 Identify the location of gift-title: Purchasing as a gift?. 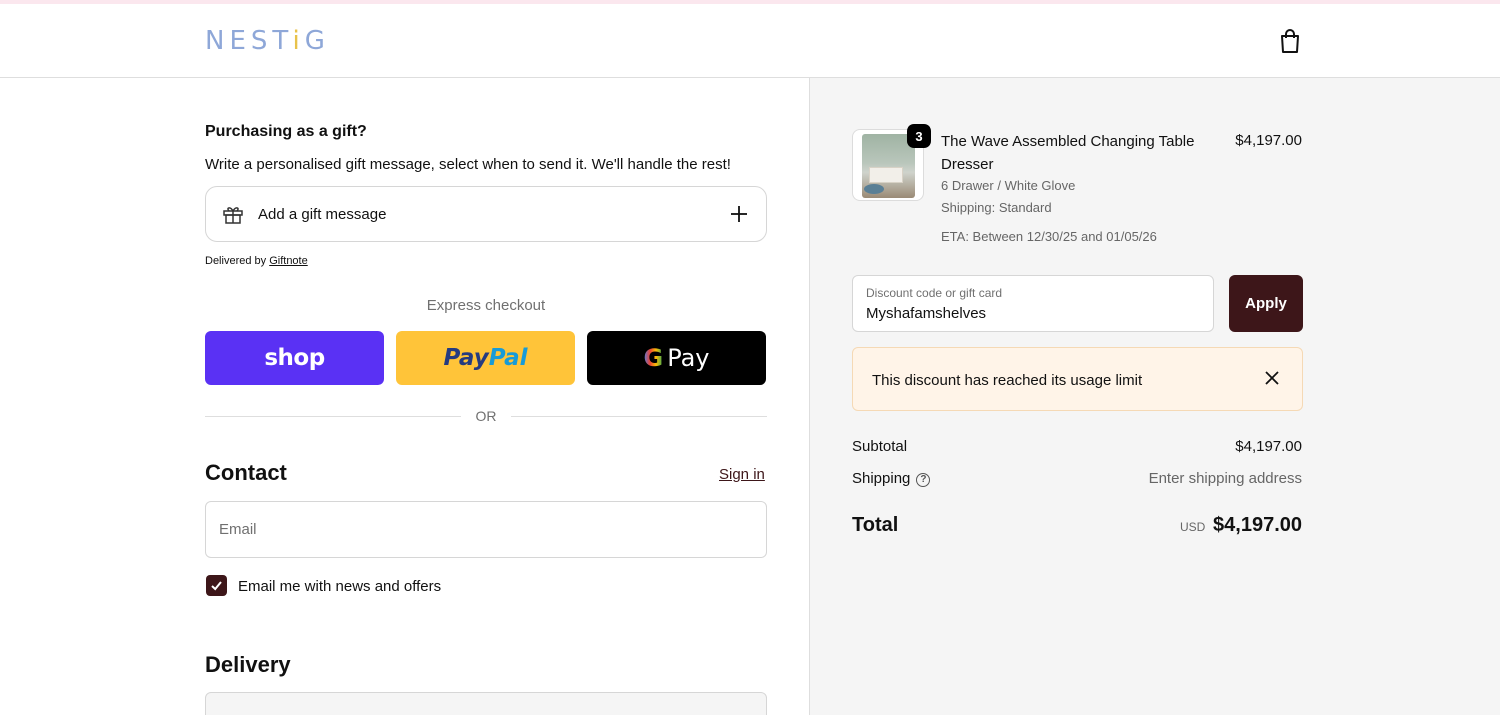
(286, 131).